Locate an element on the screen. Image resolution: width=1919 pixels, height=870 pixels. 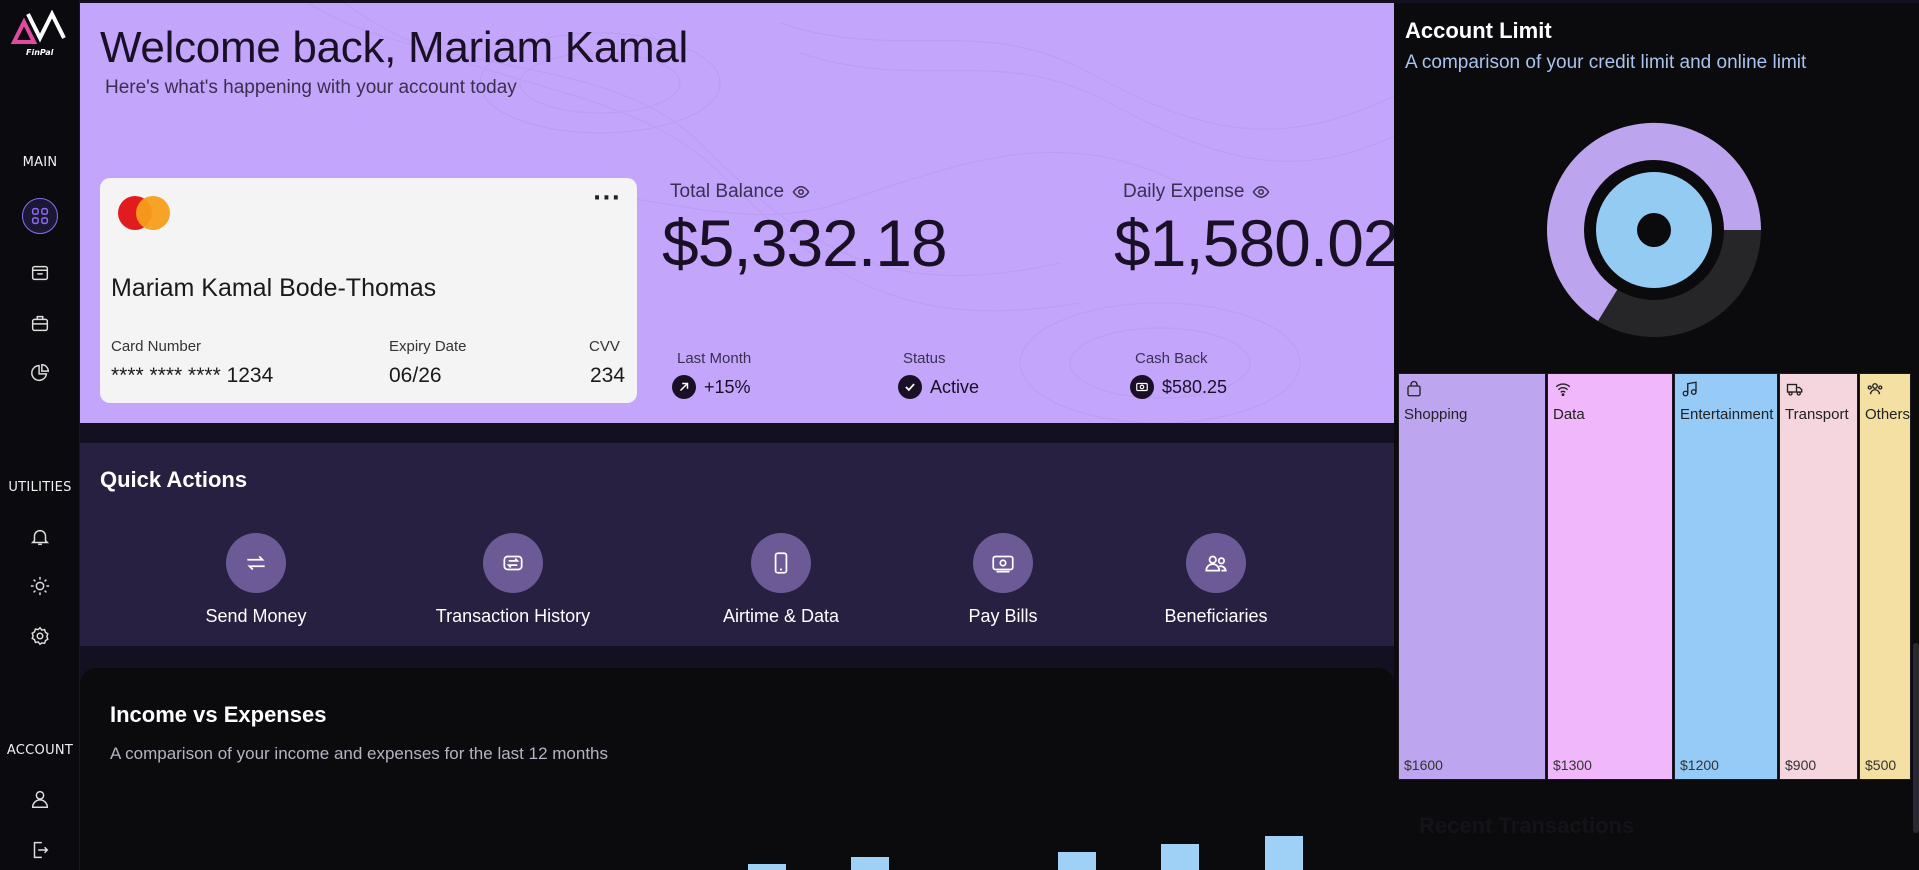
cashback-value: $580.25 is located at coordinates (1178, 387).